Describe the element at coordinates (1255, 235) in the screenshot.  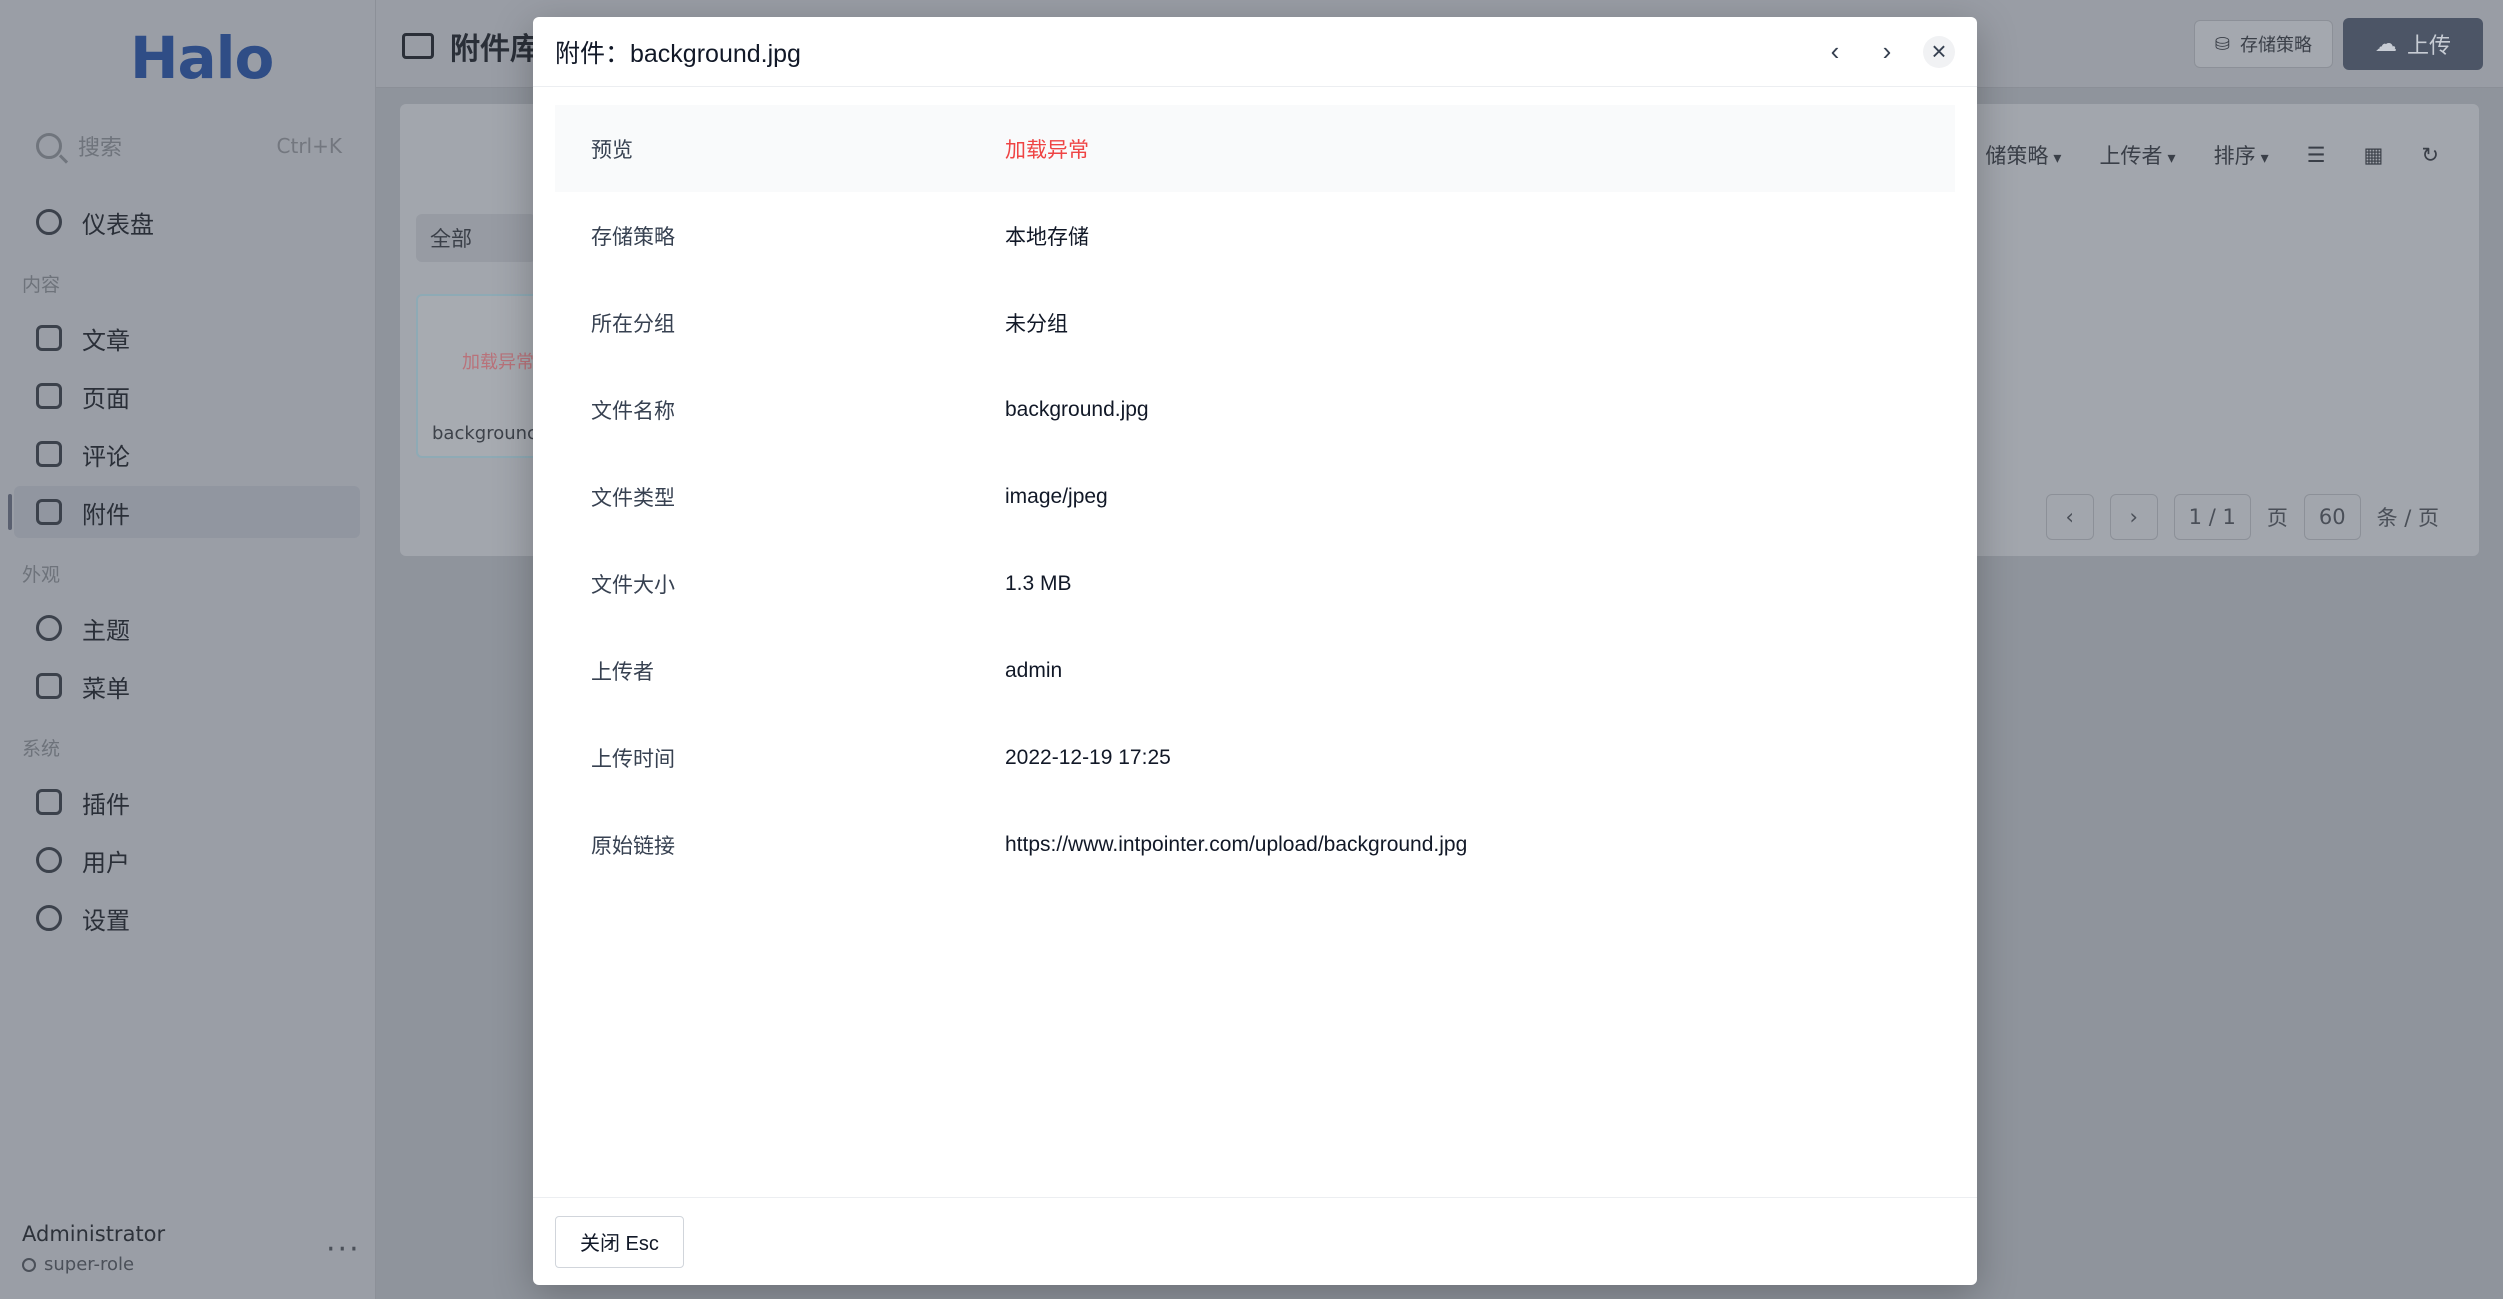
I see `detail-row-policy: 存储策略 本地存储` at that location.